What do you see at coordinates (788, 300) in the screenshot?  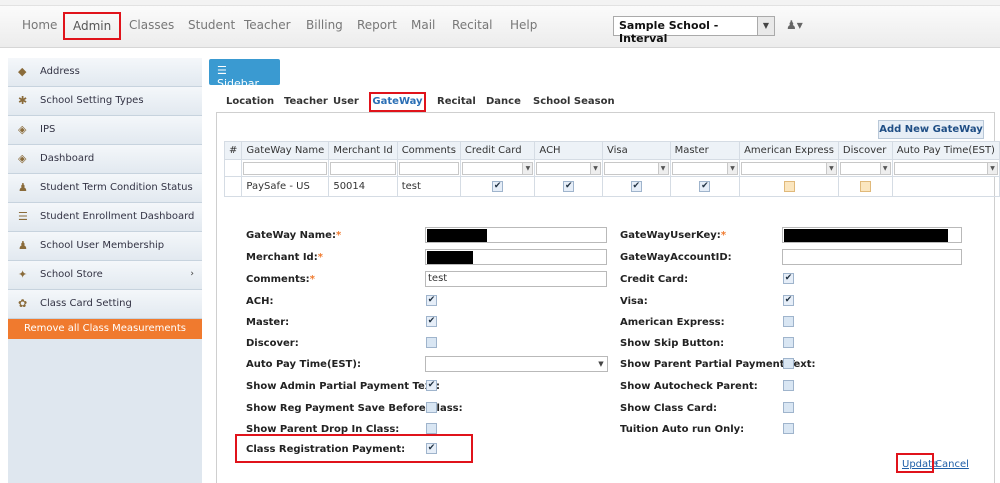 I see `visa-checkbox: ✔` at bounding box center [788, 300].